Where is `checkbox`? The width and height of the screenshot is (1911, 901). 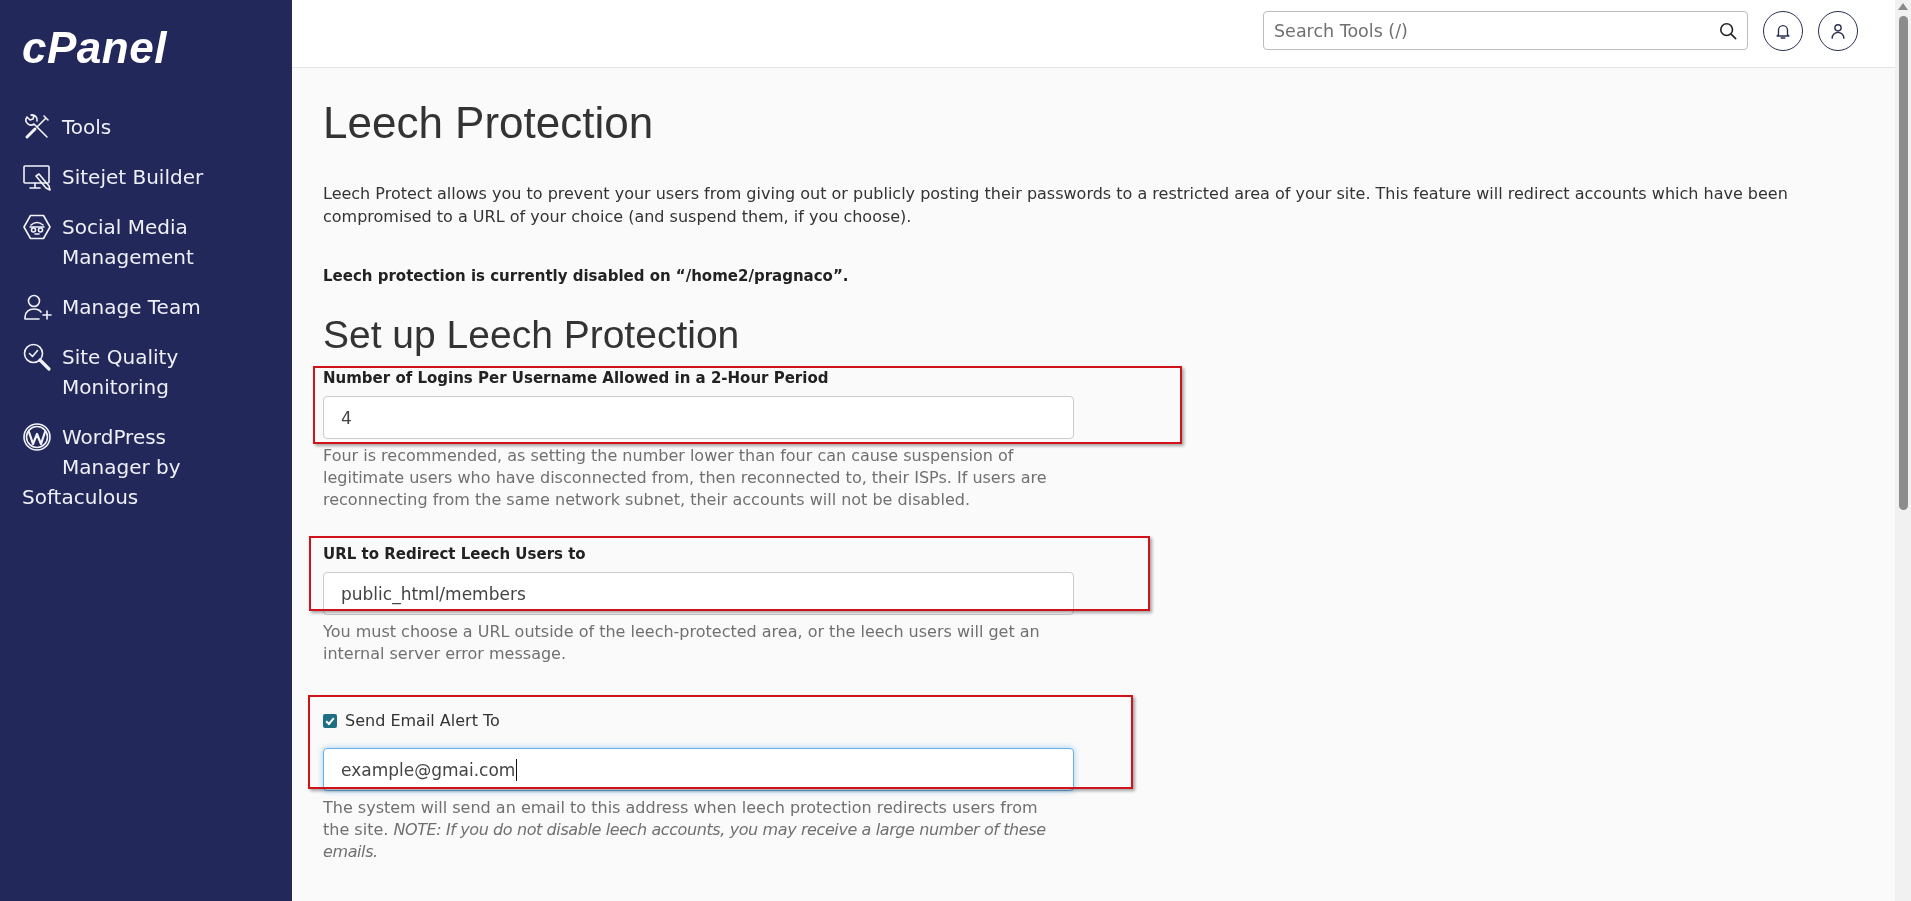
checkbox is located at coordinates (330, 721).